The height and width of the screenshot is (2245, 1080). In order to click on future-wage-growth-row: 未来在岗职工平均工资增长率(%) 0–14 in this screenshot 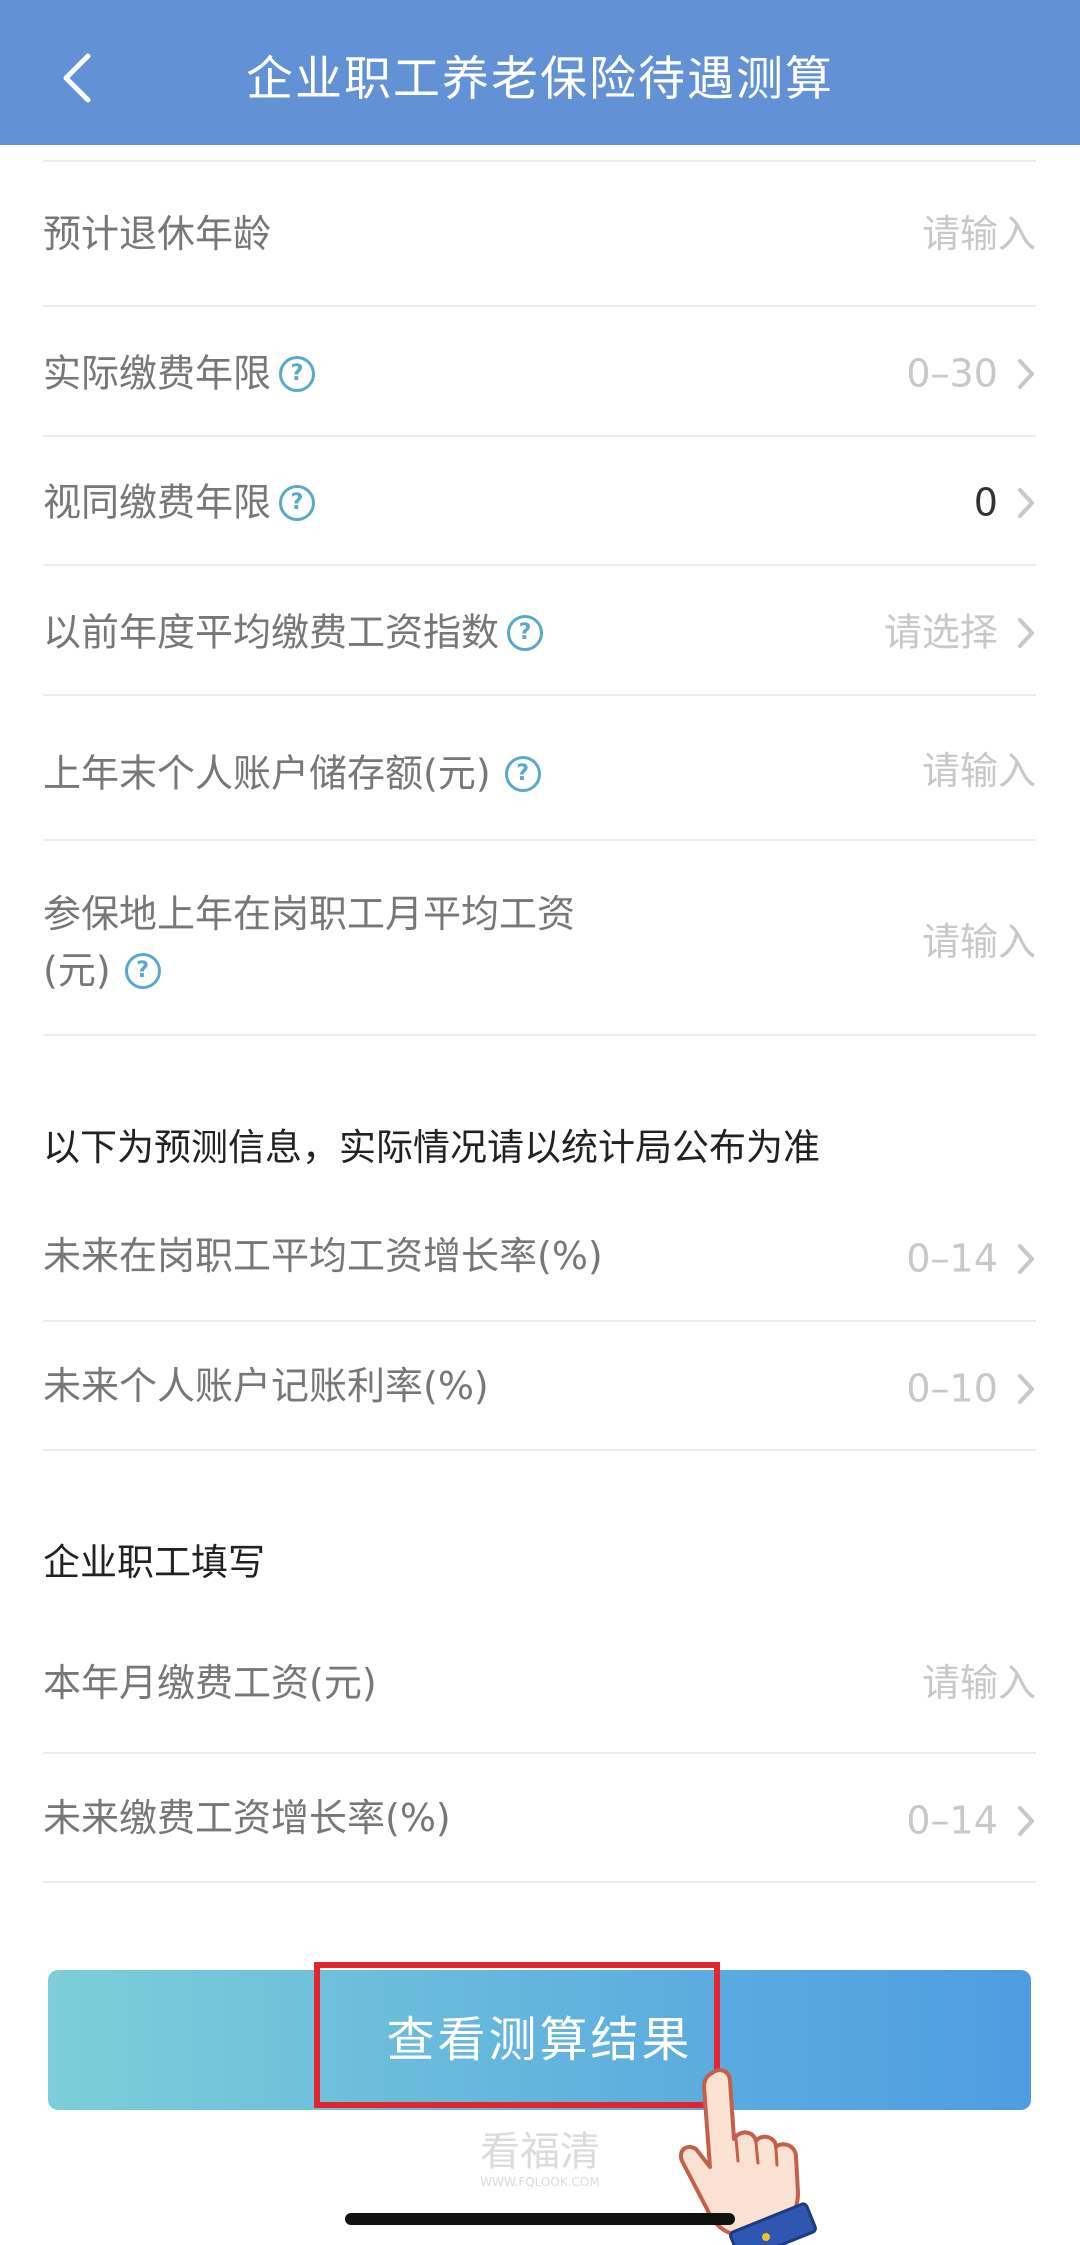, I will do `click(539, 1256)`.